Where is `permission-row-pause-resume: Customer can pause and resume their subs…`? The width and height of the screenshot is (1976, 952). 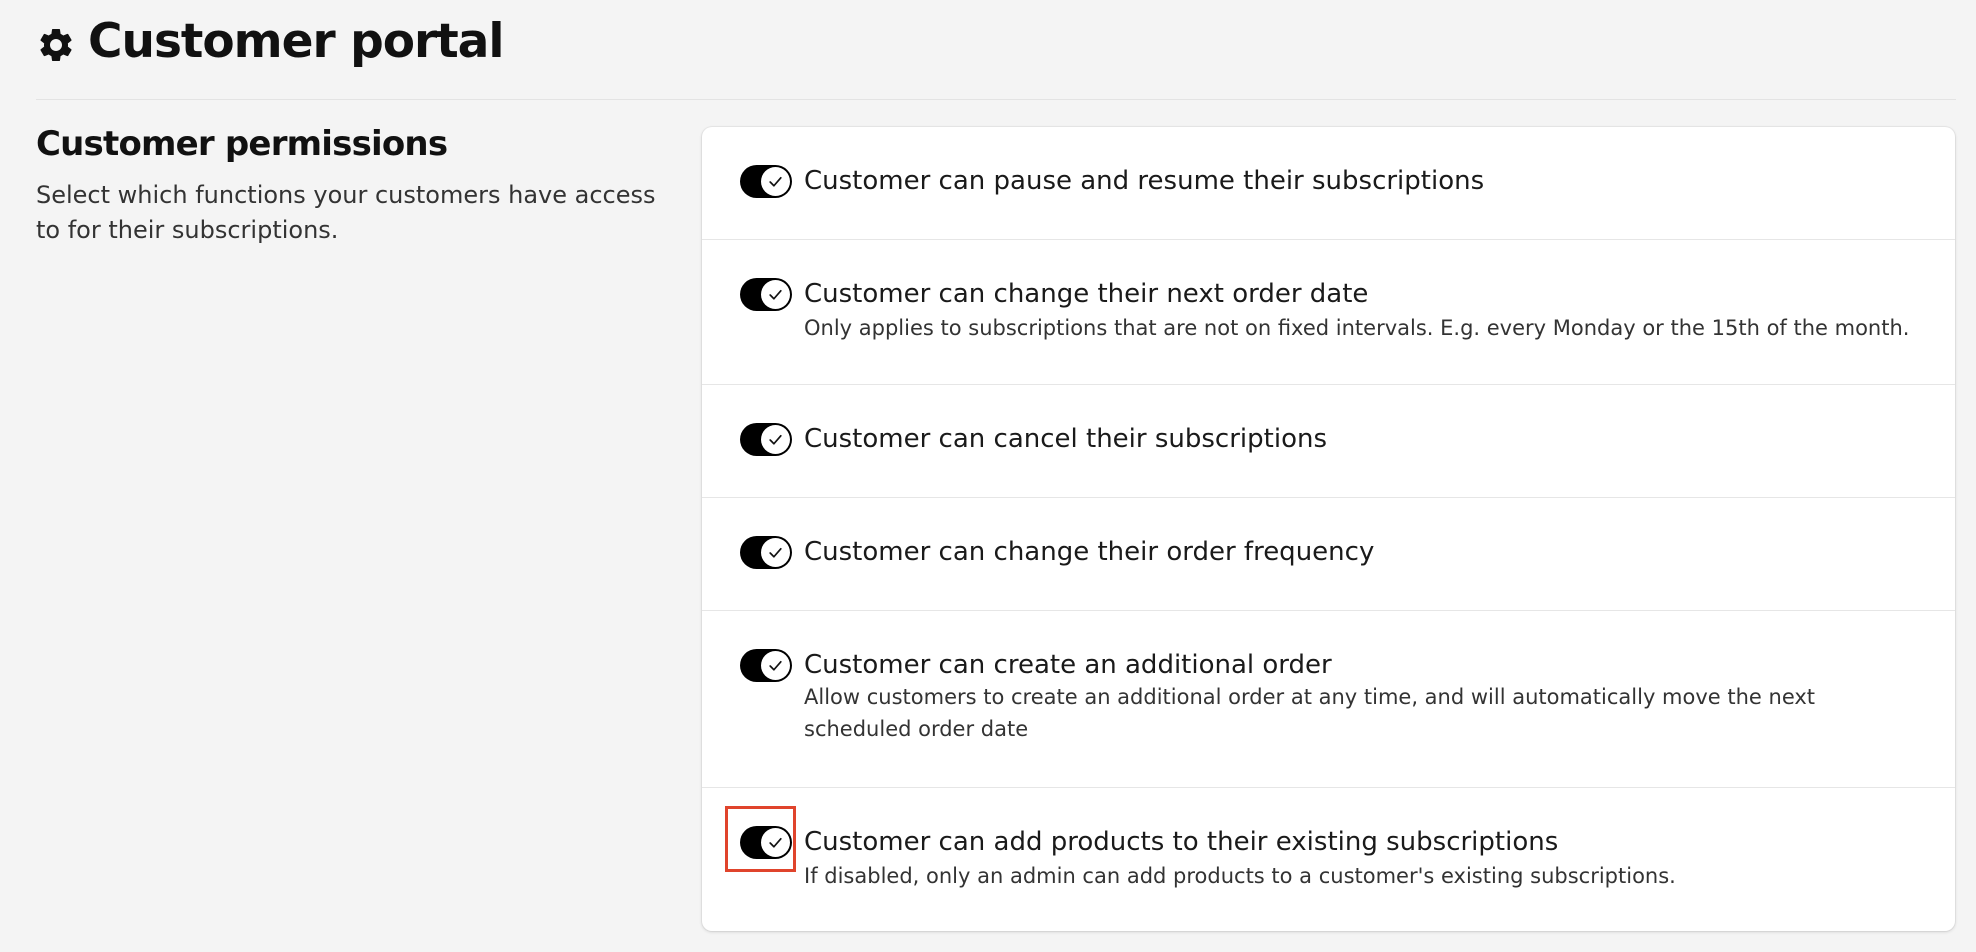 permission-row-pause-resume: Customer can pause and resume their subs… is located at coordinates (1328, 183).